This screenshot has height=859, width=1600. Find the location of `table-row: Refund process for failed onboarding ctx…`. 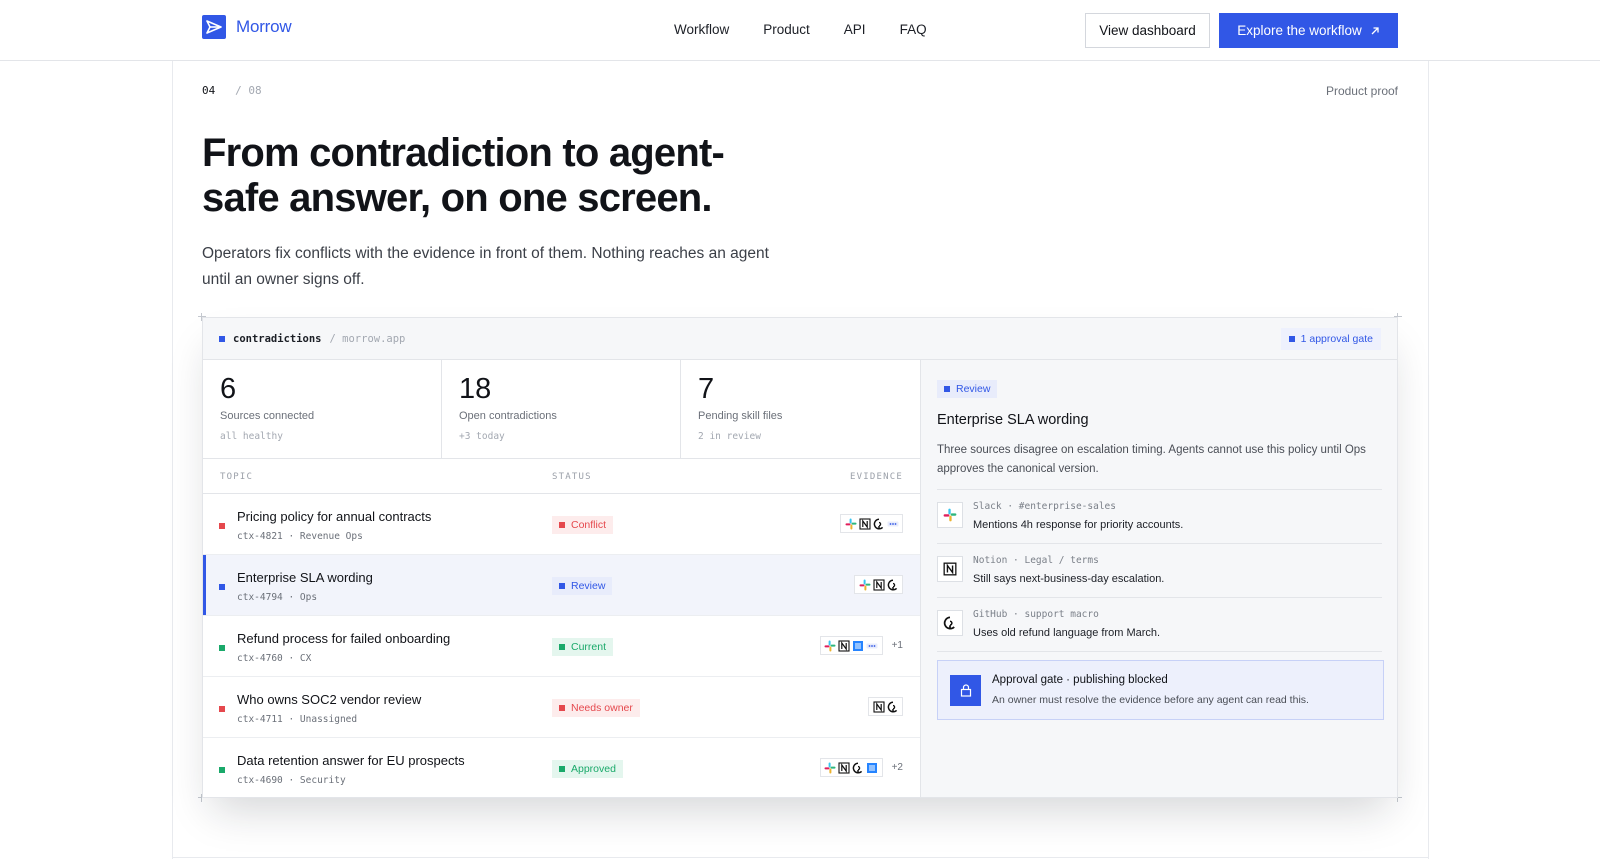

table-row: Refund process for failed onboarding ctx… is located at coordinates (561, 646).